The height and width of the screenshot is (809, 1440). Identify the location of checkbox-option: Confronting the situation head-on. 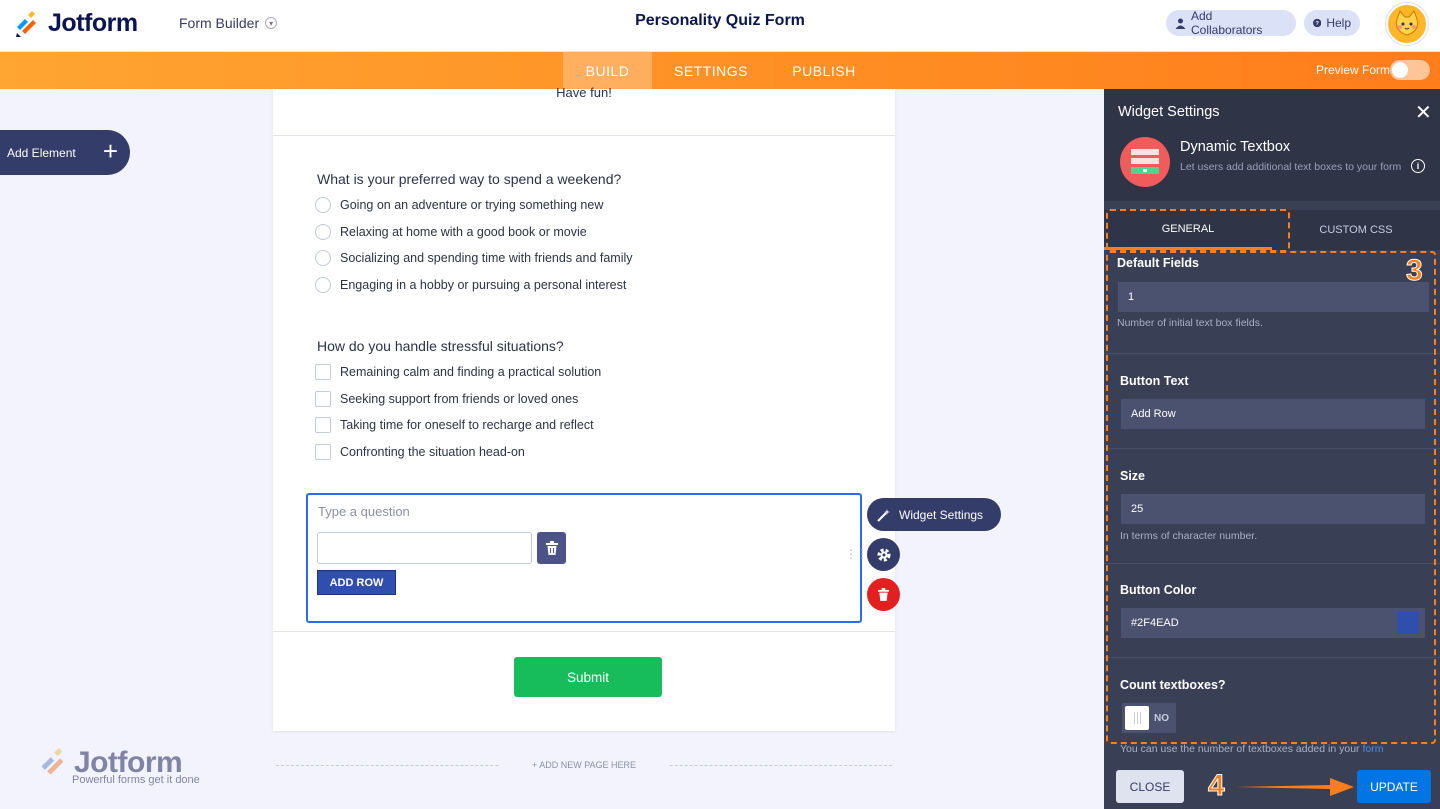
(420, 452).